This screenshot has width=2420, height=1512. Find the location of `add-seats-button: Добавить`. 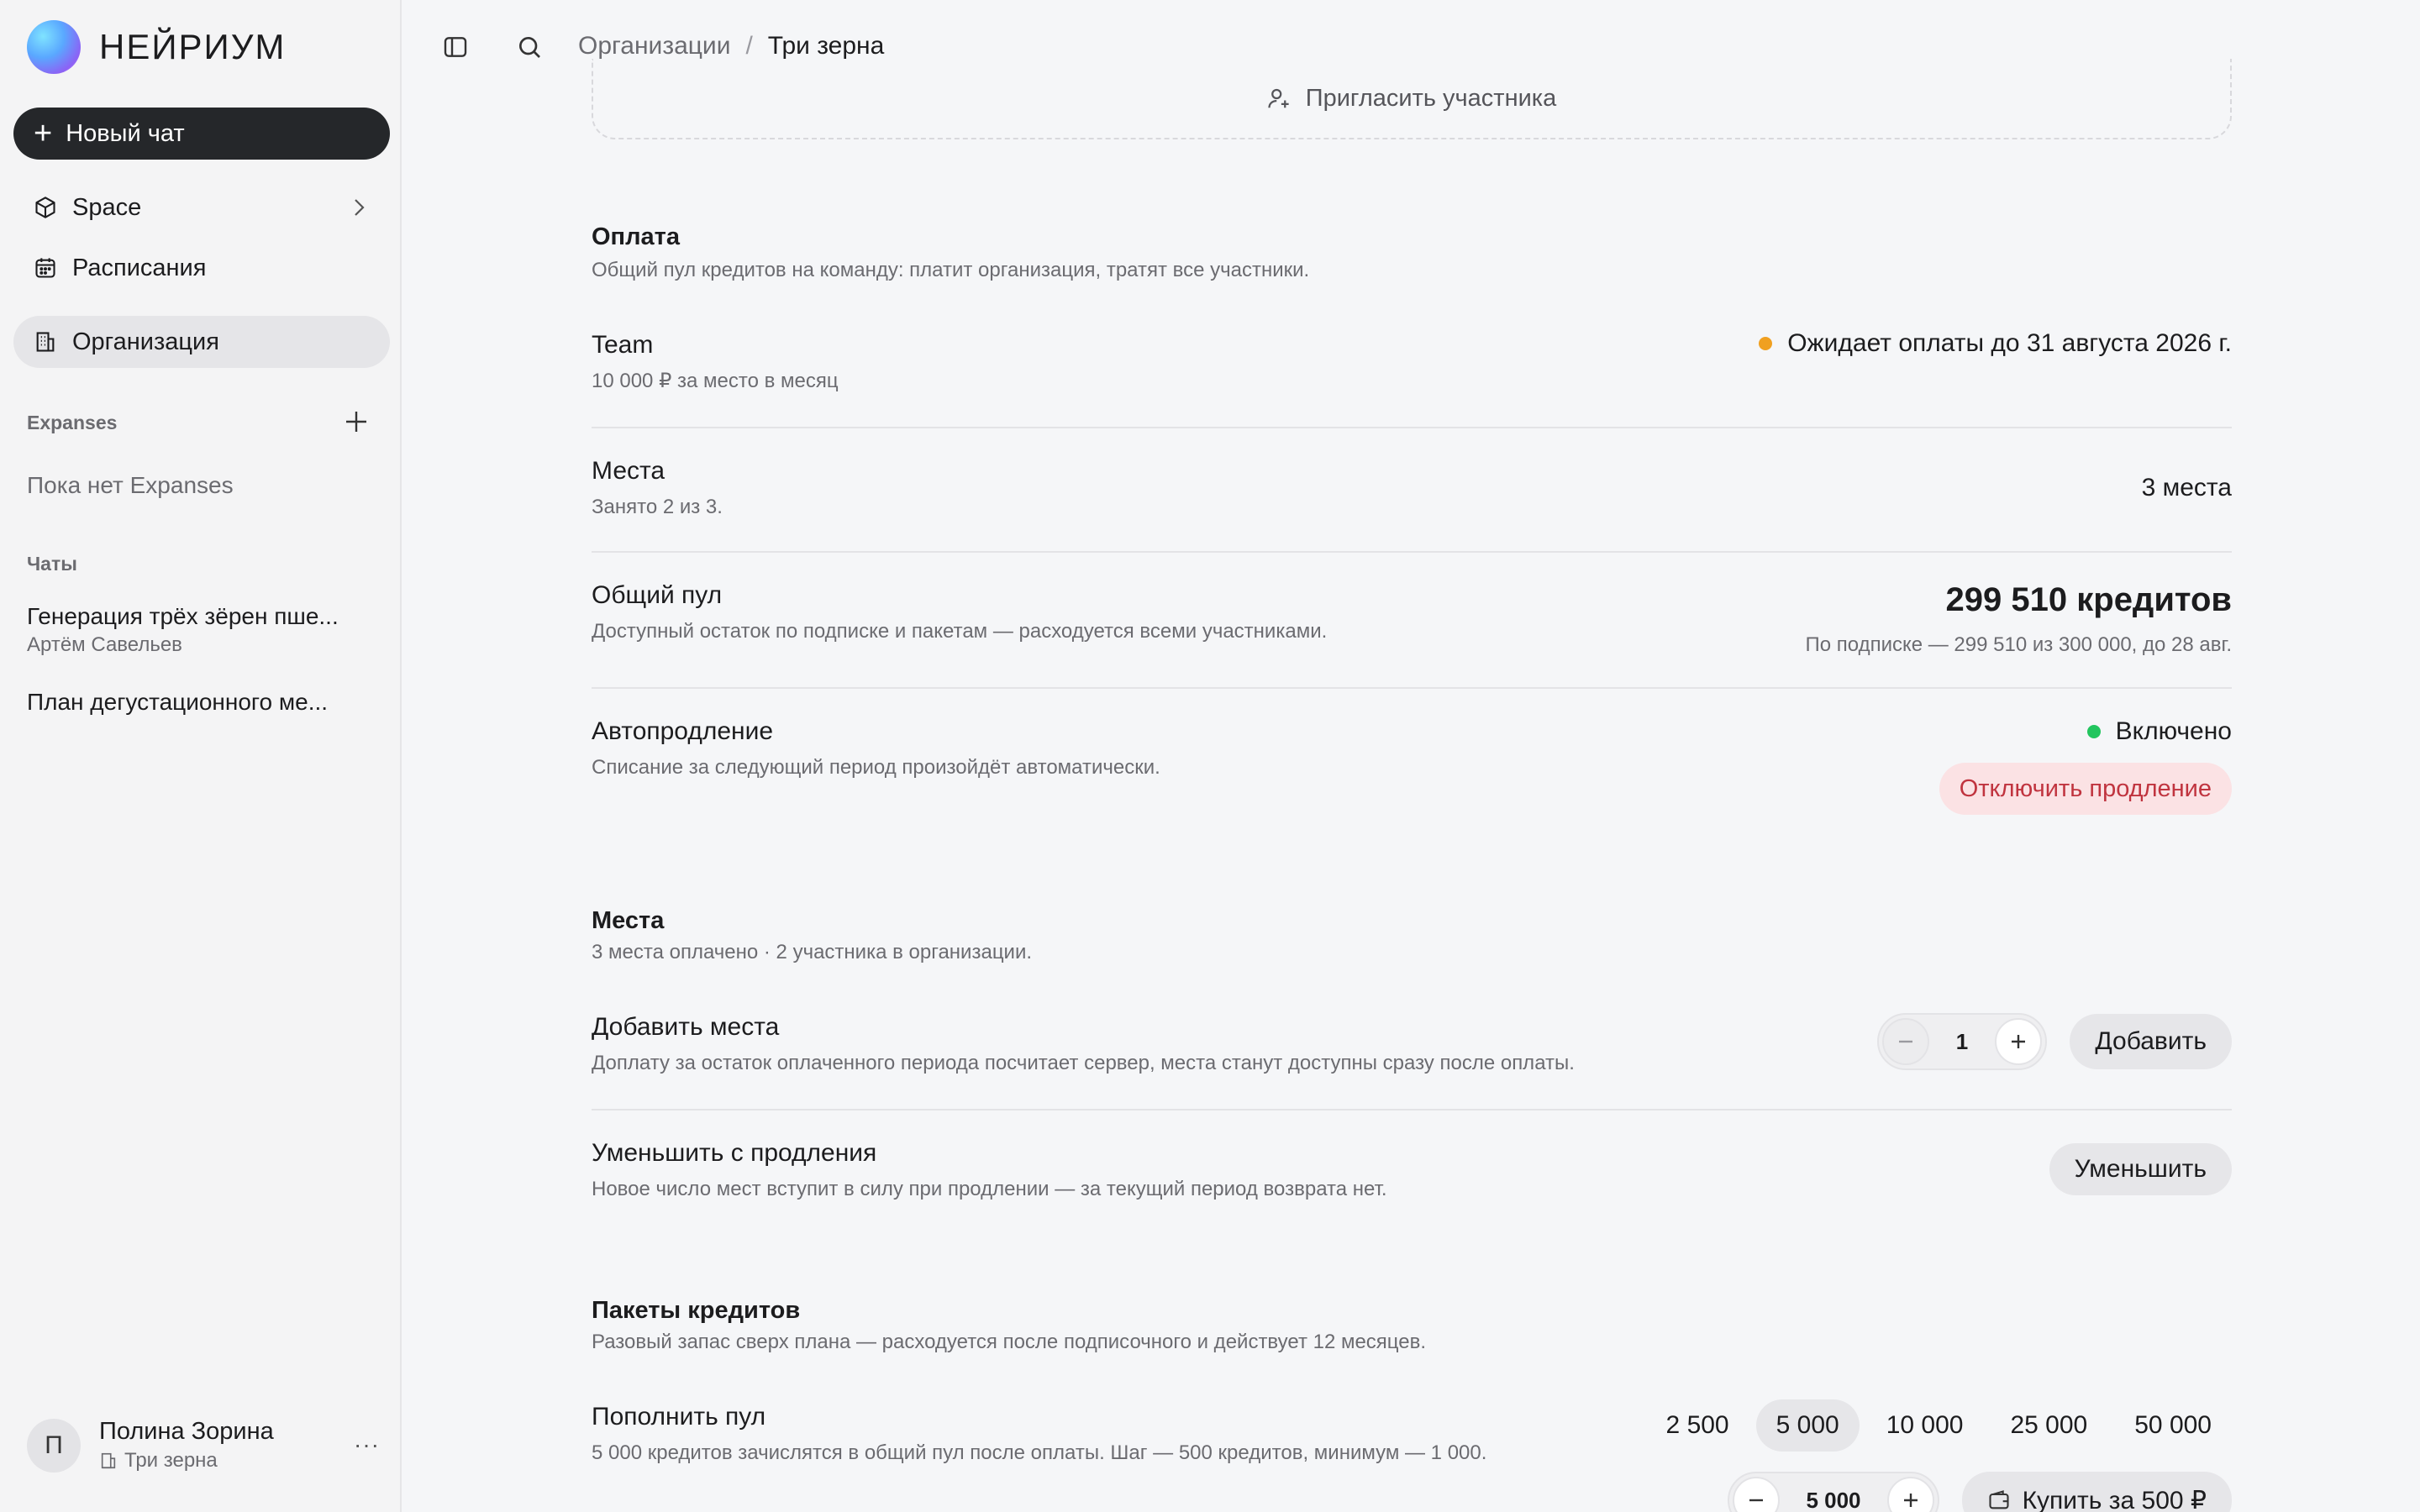

add-seats-button: Добавить is located at coordinates (2151, 1041).